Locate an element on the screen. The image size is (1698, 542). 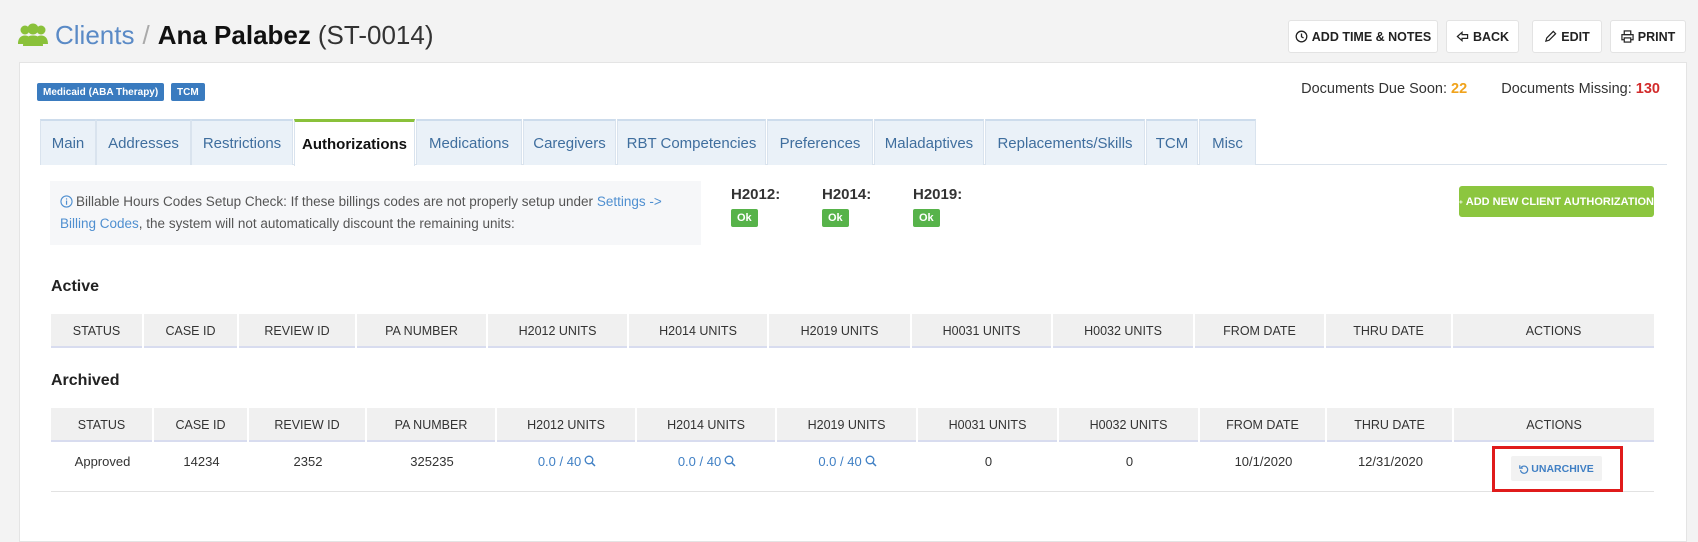
settings-link: Settings -> is located at coordinates (629, 201).